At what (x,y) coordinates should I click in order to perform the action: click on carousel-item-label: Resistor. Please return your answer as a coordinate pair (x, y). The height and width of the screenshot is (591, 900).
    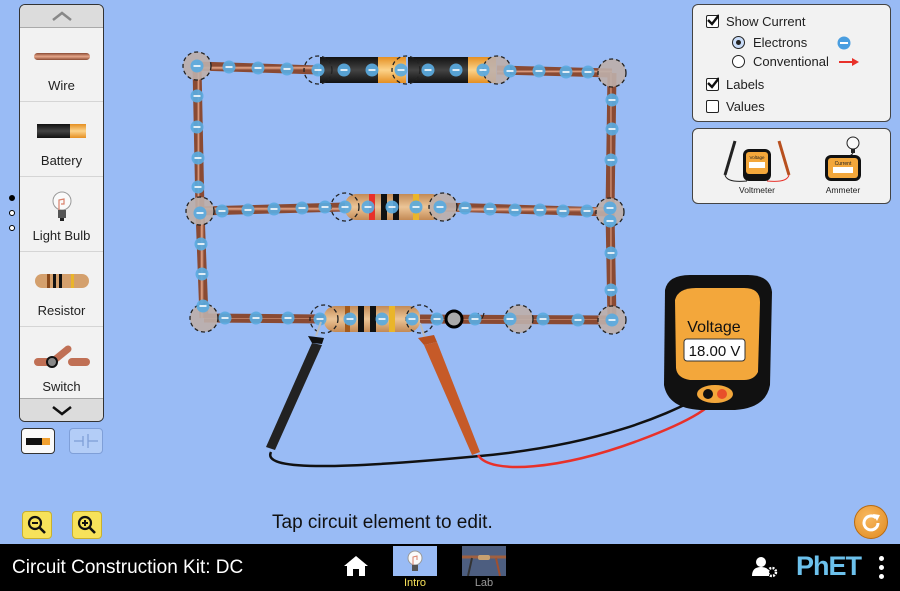
    Looking at the image, I should click on (61, 310).